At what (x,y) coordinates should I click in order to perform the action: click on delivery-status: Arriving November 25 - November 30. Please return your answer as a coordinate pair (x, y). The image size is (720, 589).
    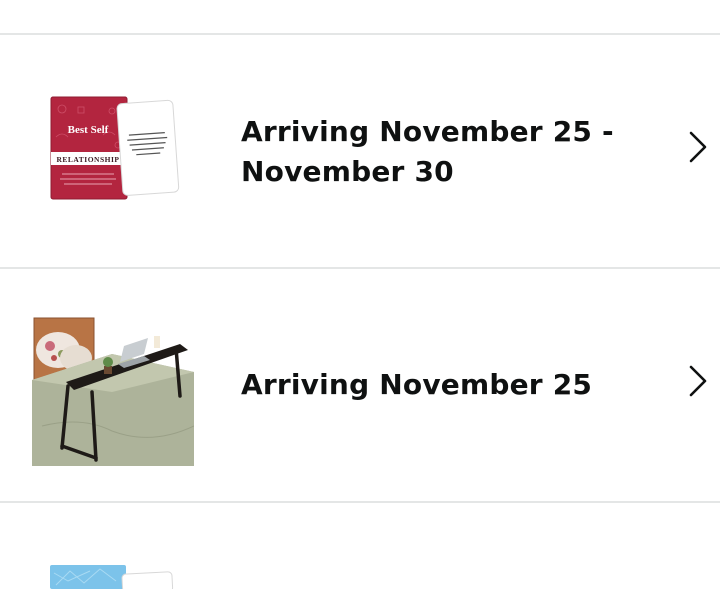
    Looking at the image, I should click on (441, 152).